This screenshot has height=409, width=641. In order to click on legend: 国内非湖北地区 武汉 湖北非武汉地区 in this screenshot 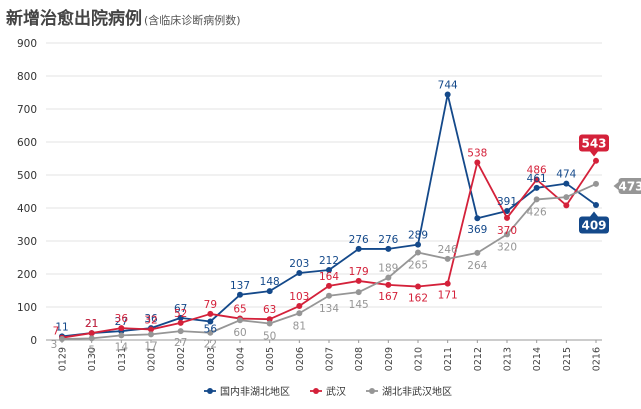, I will do `click(328, 391)`.